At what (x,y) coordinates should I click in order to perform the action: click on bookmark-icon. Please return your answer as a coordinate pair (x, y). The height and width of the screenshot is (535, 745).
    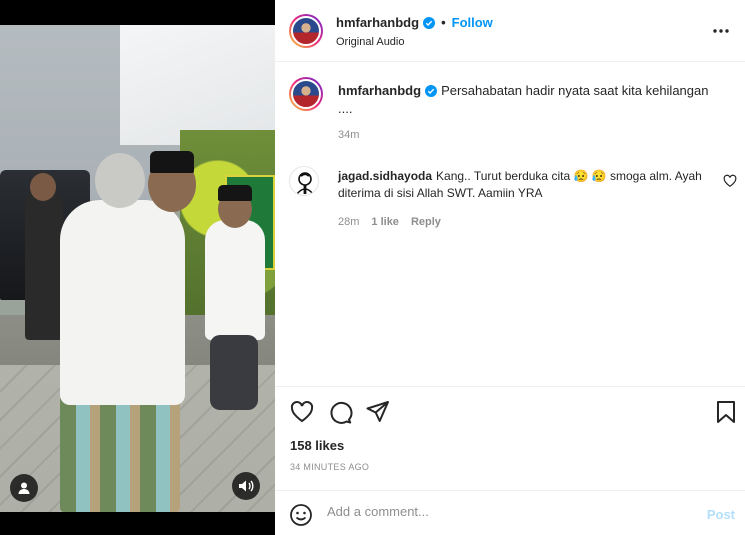
    Looking at the image, I should click on (726, 412).